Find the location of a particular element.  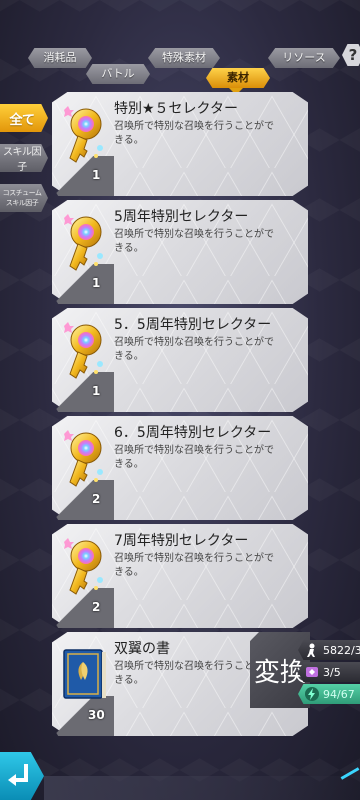

item-name: 7周年特別セレクター is located at coordinates (181, 541).